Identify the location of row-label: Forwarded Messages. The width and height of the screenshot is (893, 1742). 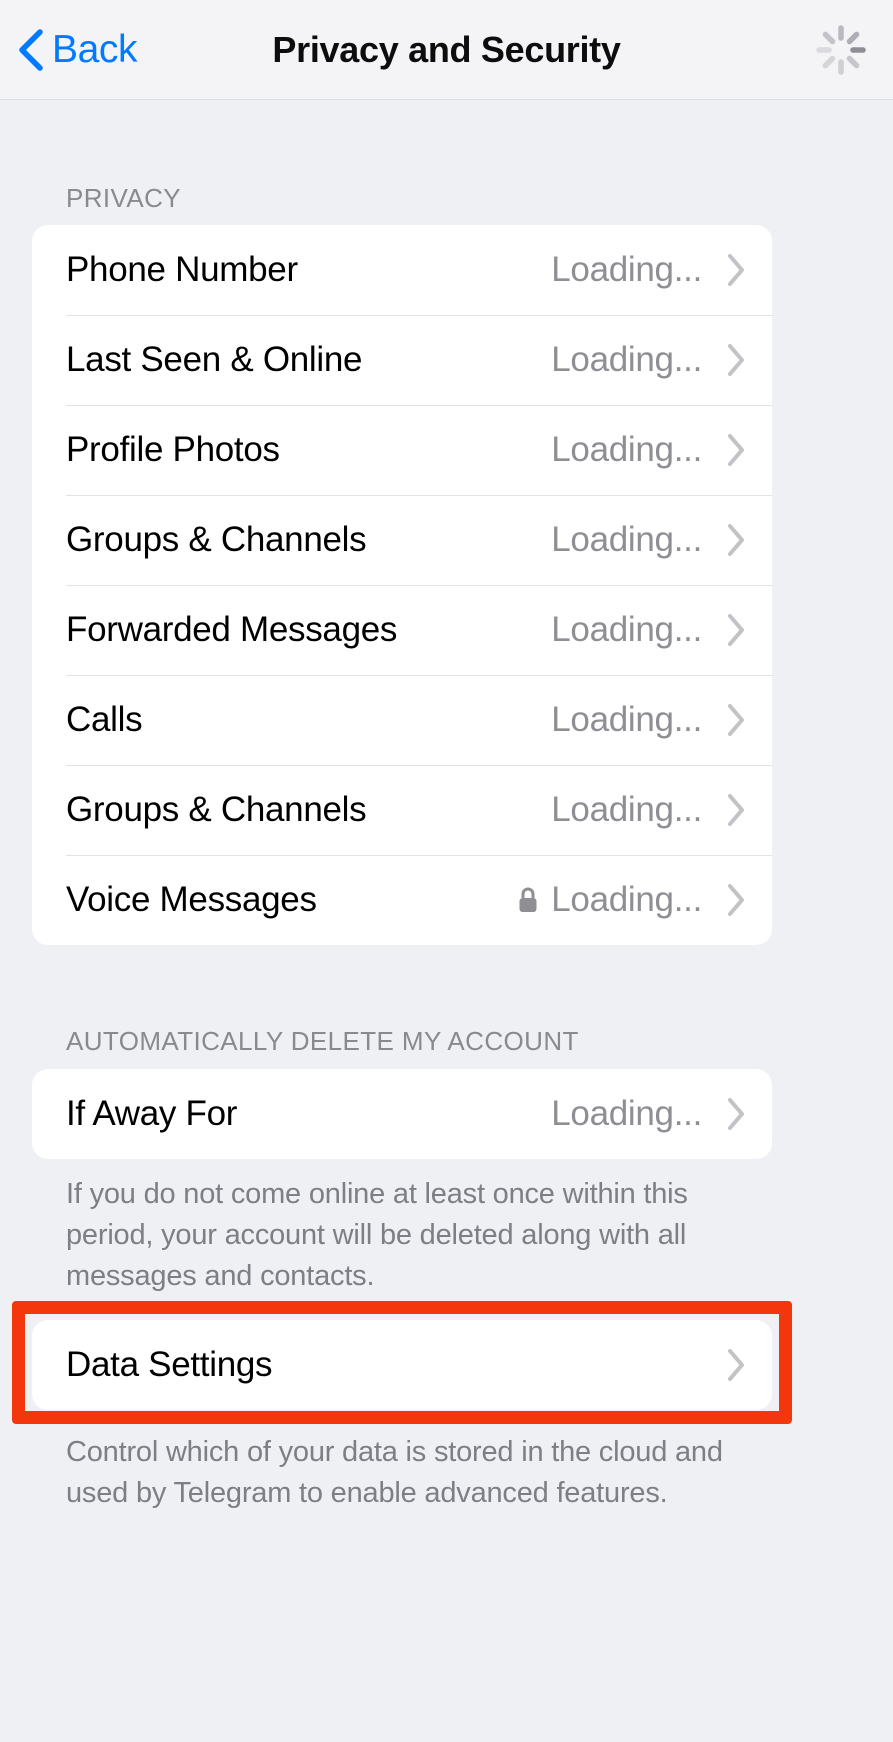
(232, 629).